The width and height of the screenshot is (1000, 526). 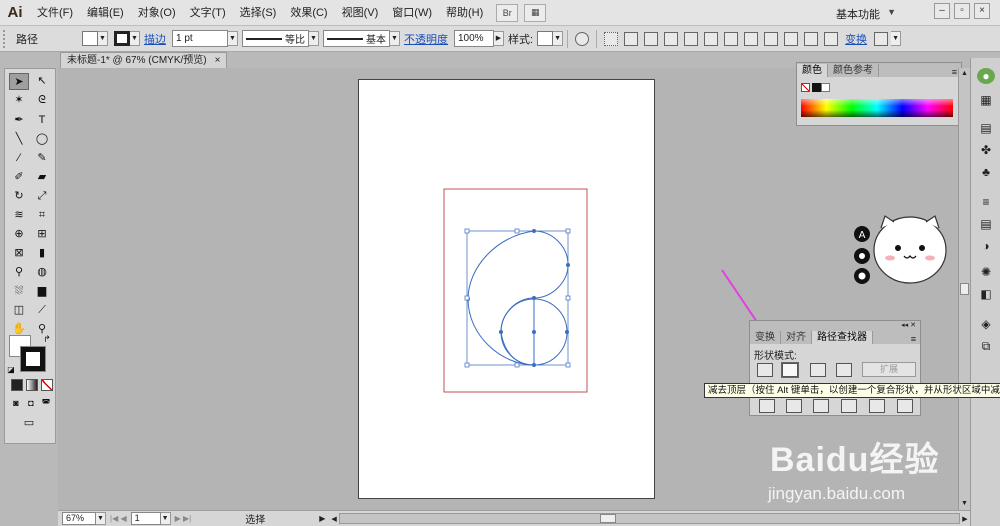 I want to click on minus-front-button, so click(x=790, y=370).